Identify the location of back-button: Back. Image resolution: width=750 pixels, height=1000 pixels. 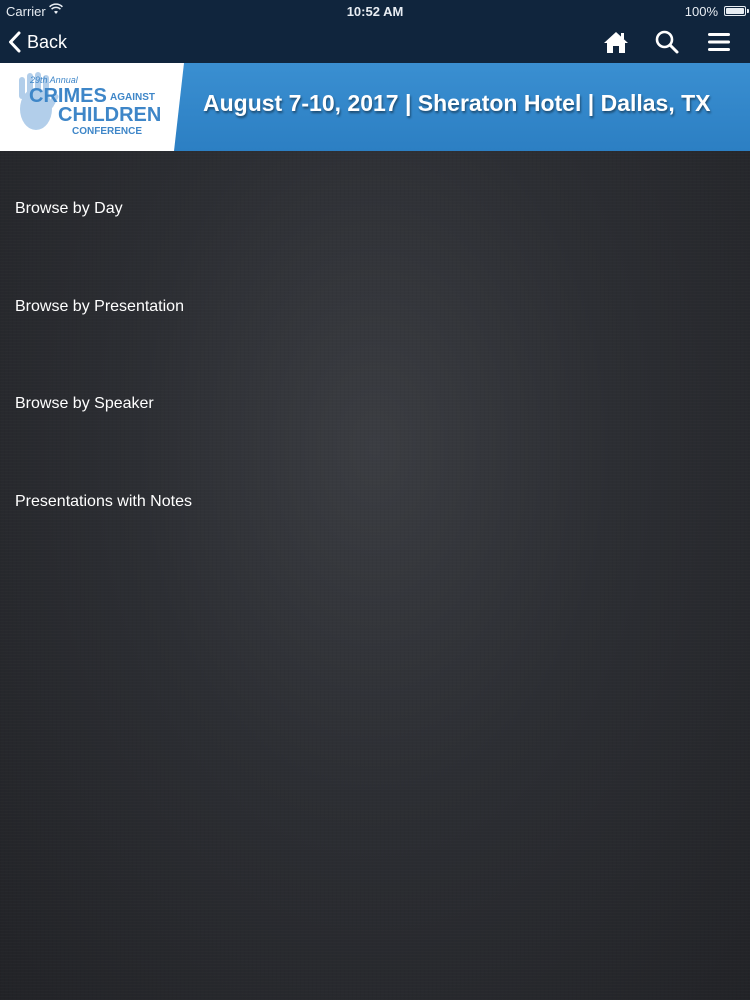
(37, 42).